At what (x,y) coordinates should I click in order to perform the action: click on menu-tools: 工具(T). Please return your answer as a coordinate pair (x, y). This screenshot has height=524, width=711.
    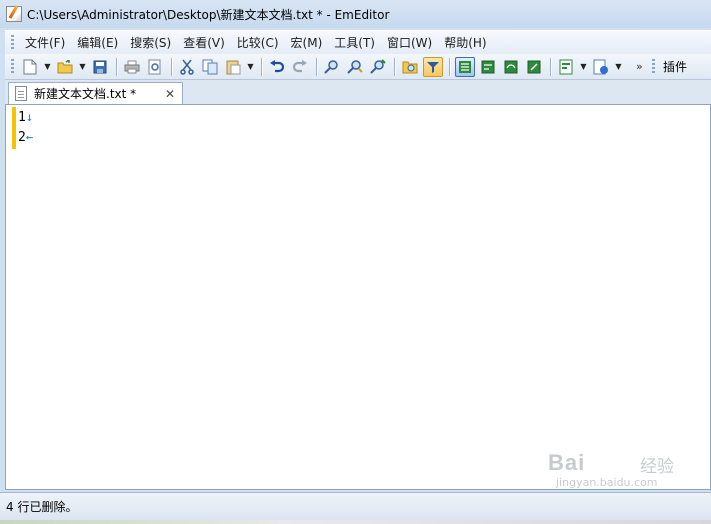
    Looking at the image, I should click on (354, 42).